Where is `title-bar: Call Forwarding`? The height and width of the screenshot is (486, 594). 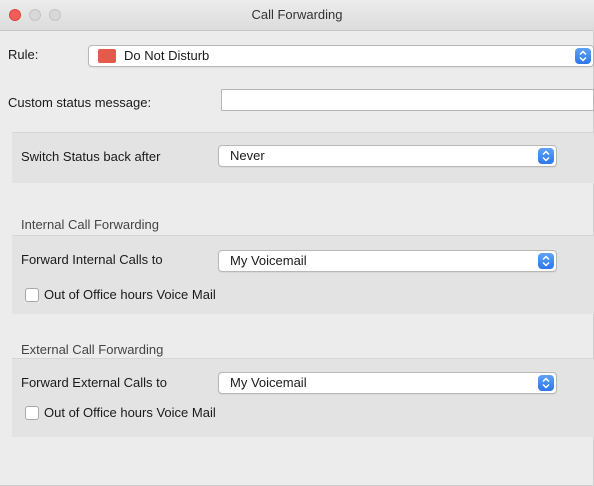
title-bar: Call Forwarding is located at coordinates (297, 15).